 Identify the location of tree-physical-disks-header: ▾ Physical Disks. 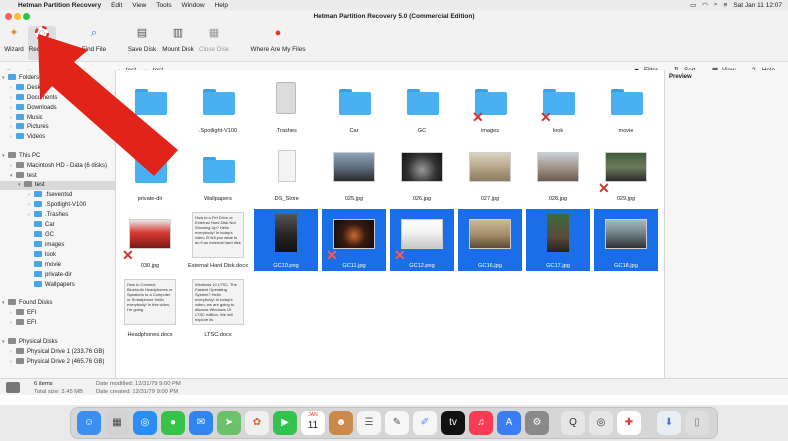
(30, 342).